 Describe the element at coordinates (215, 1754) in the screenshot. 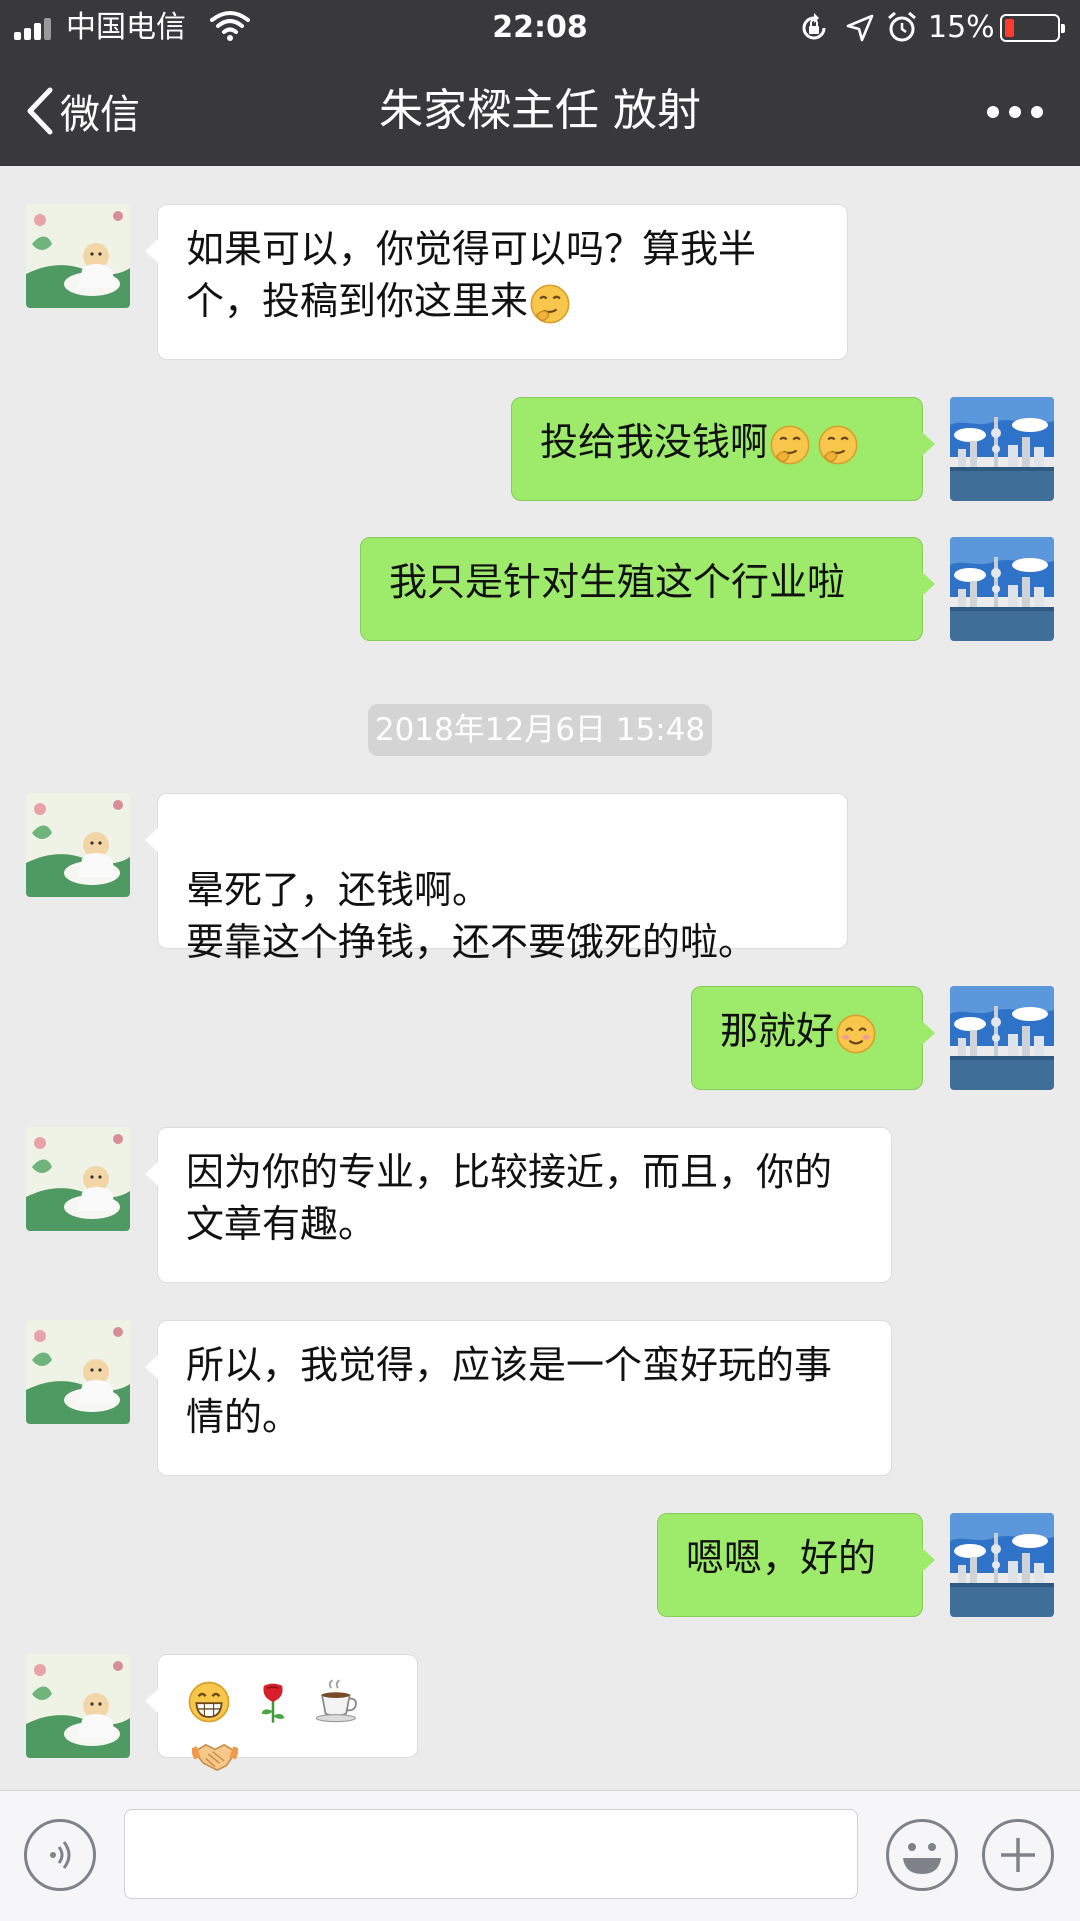

I see `handshake-emoji-icon` at that location.